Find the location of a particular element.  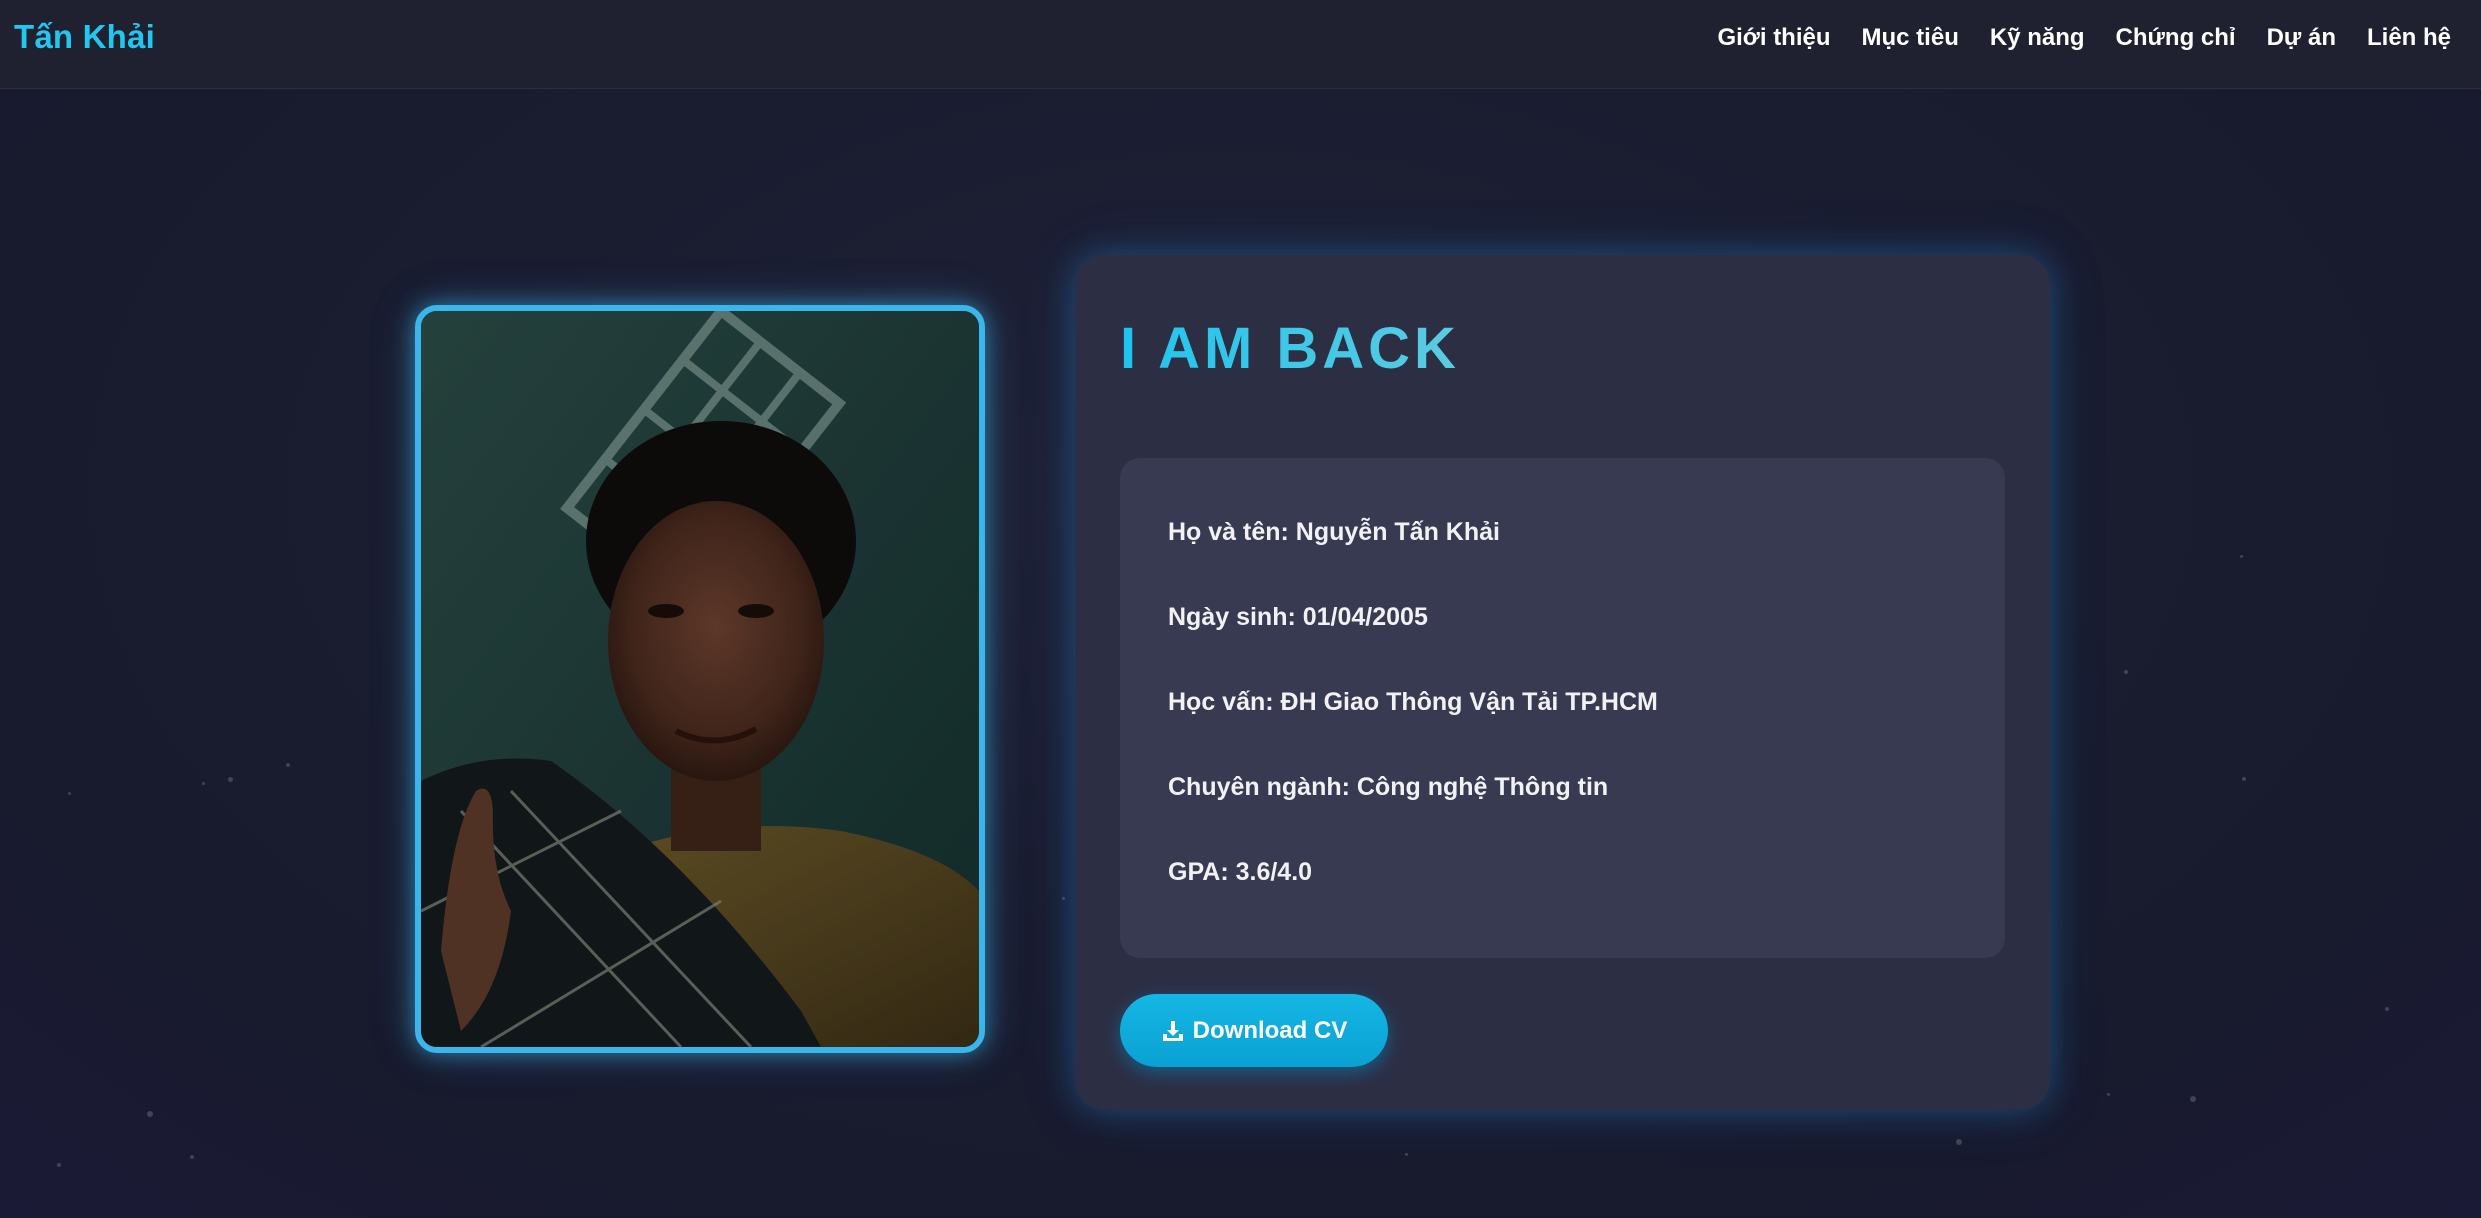

profile-photo is located at coordinates (700, 679).